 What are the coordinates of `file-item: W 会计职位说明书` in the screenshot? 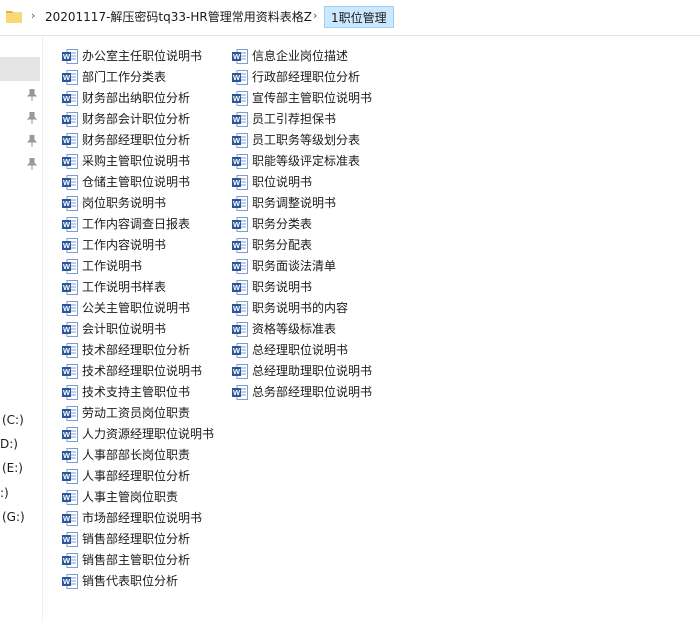 It's located at (138, 329).